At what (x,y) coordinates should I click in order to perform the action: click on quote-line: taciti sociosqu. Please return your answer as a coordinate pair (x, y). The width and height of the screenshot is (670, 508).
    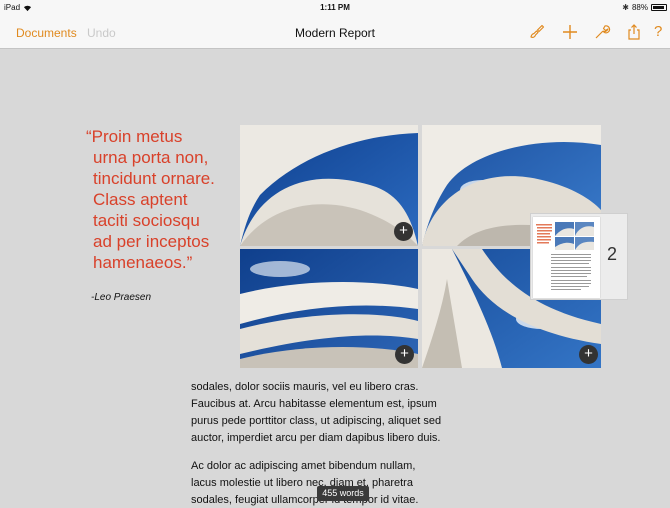
    Looking at the image, I should click on (146, 220).